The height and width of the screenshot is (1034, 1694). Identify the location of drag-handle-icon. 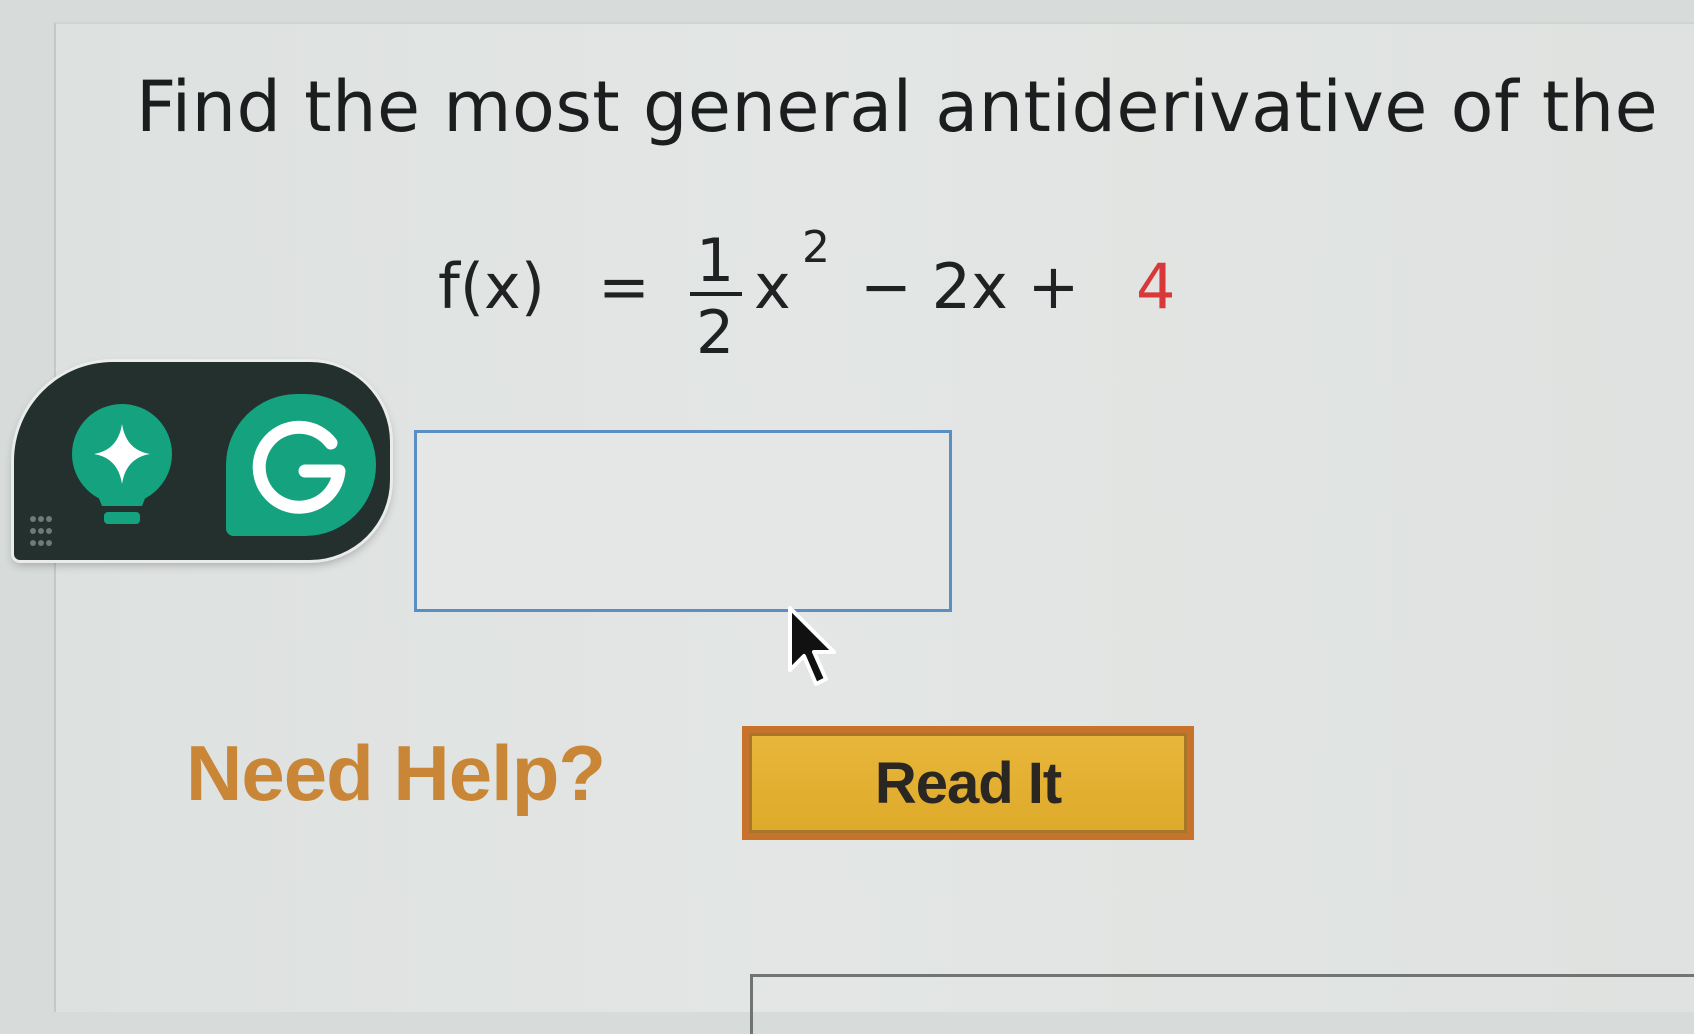
(41, 531).